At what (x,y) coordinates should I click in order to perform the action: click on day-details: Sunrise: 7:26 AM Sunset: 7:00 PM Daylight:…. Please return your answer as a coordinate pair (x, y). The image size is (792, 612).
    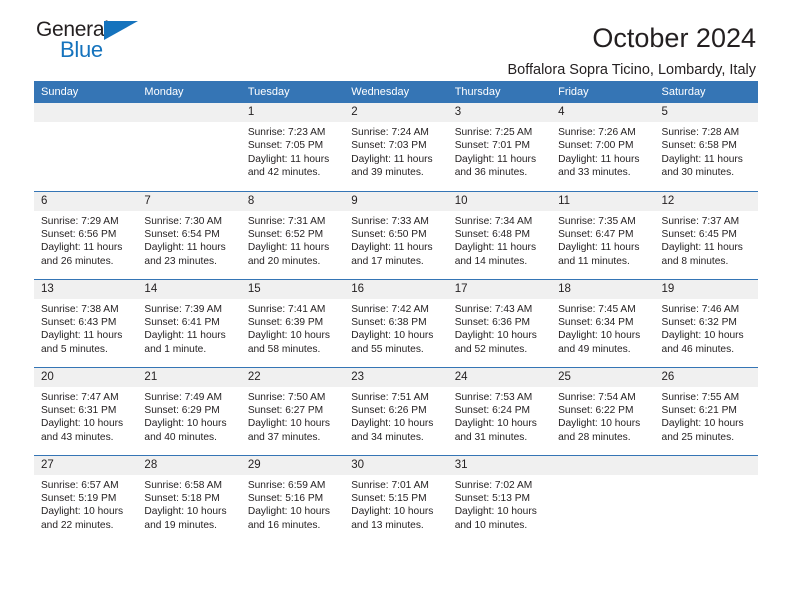
    Looking at the image, I should click on (602, 151).